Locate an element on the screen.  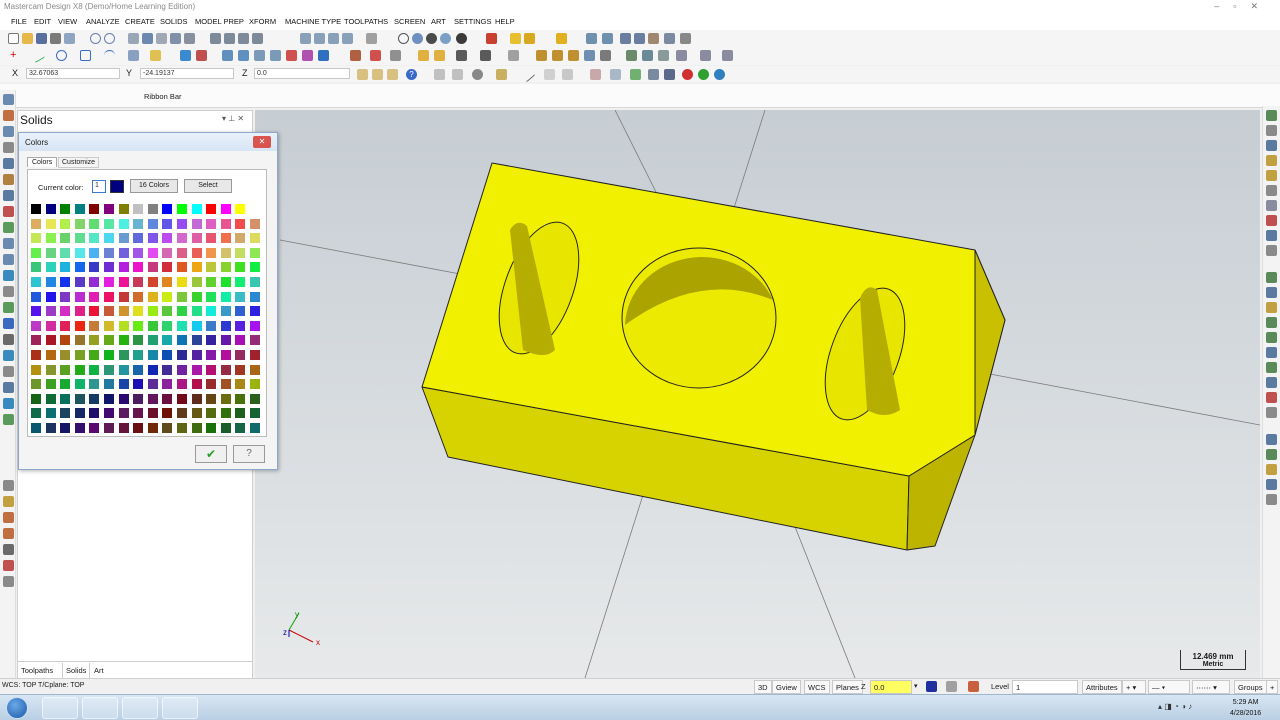
drafting-icon is located at coordinates (355, 55).